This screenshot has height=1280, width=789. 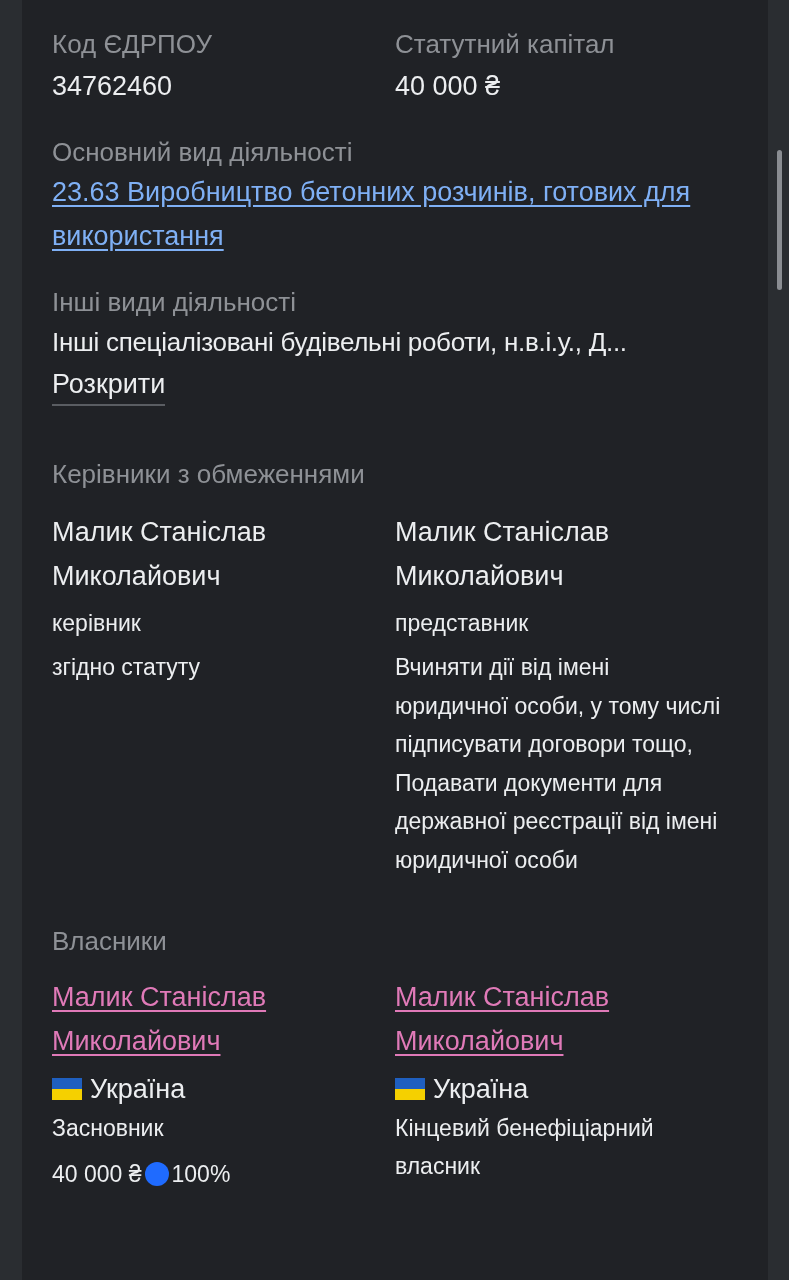 What do you see at coordinates (525, 1147) in the screenshot?
I see `owner-role: Кінцевий бенефіціарний власник` at bounding box center [525, 1147].